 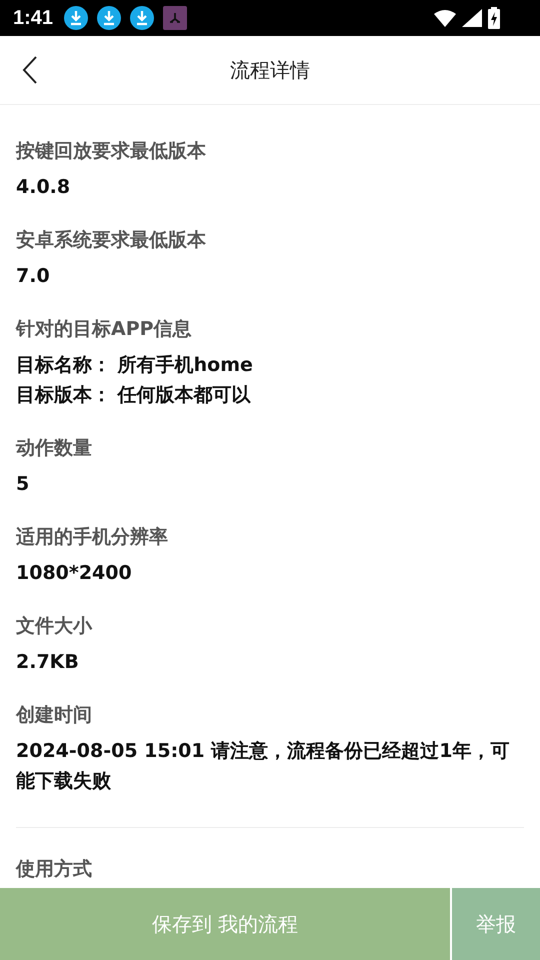 What do you see at coordinates (135, 365) in the screenshot?
I see `field-value: 目标名称： 所有手机home` at bounding box center [135, 365].